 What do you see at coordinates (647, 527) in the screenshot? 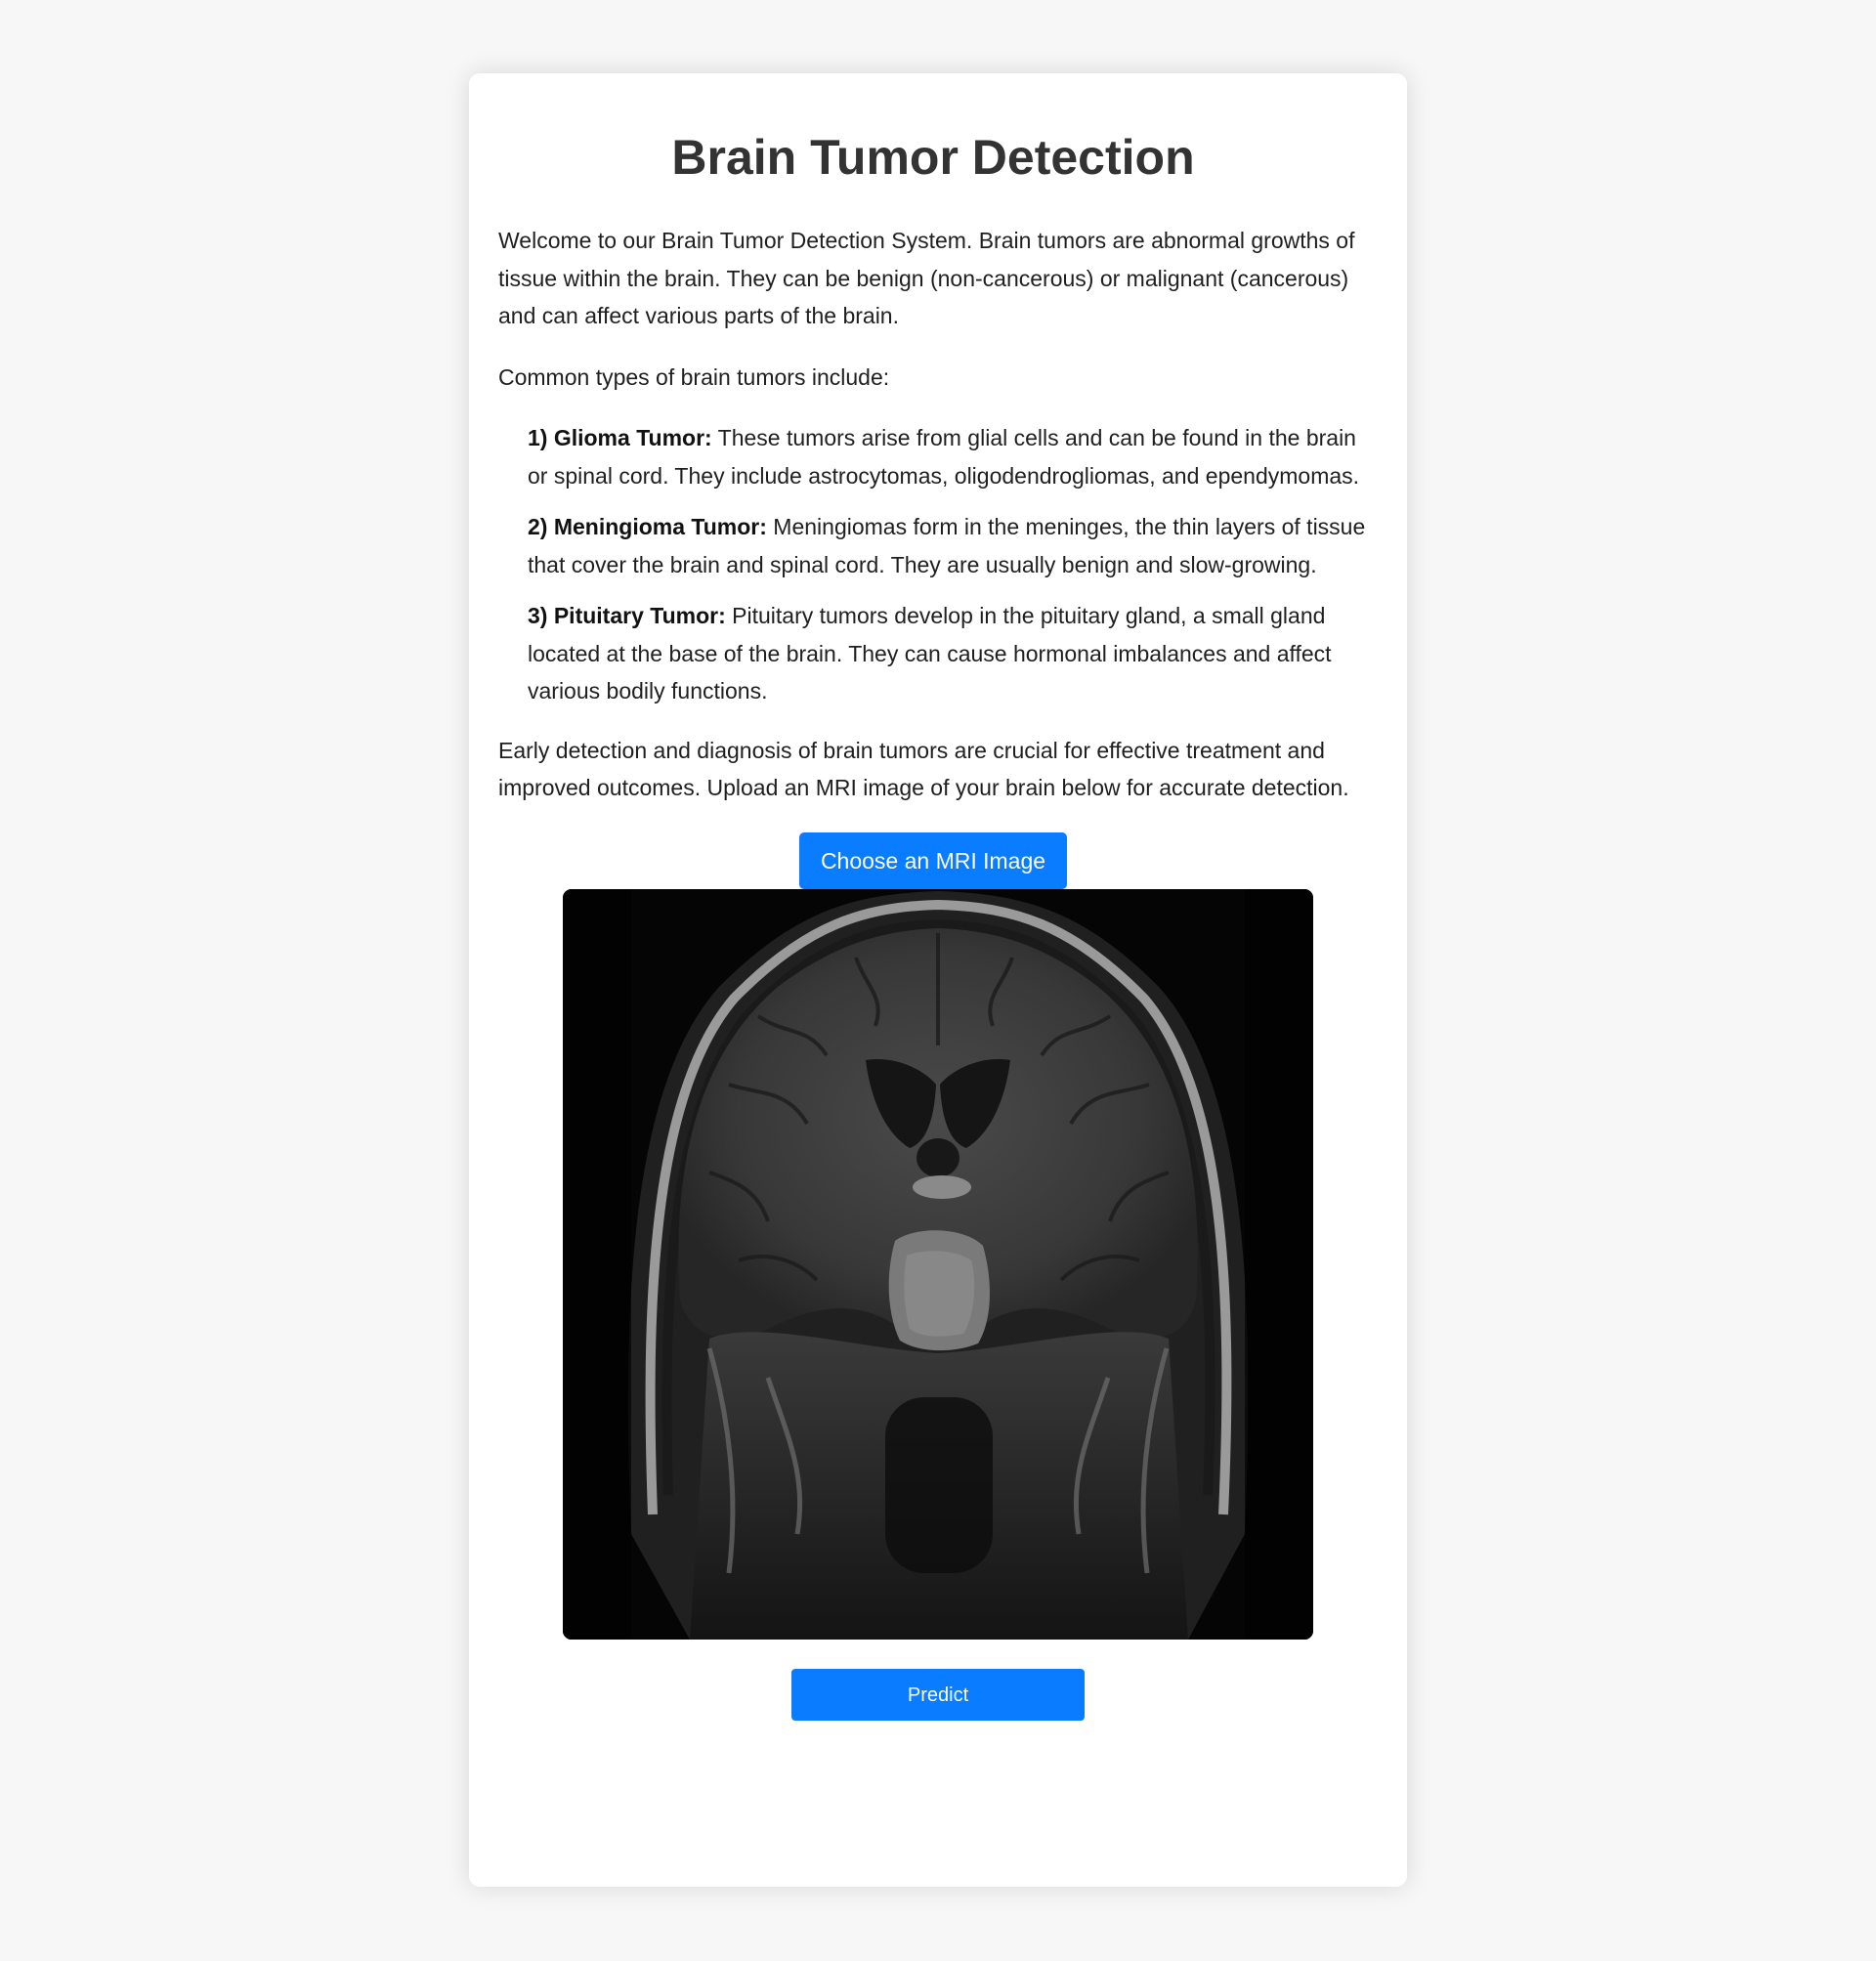
I see `tumor-name-meningioma: 2) Meningioma Tumor:` at bounding box center [647, 527].